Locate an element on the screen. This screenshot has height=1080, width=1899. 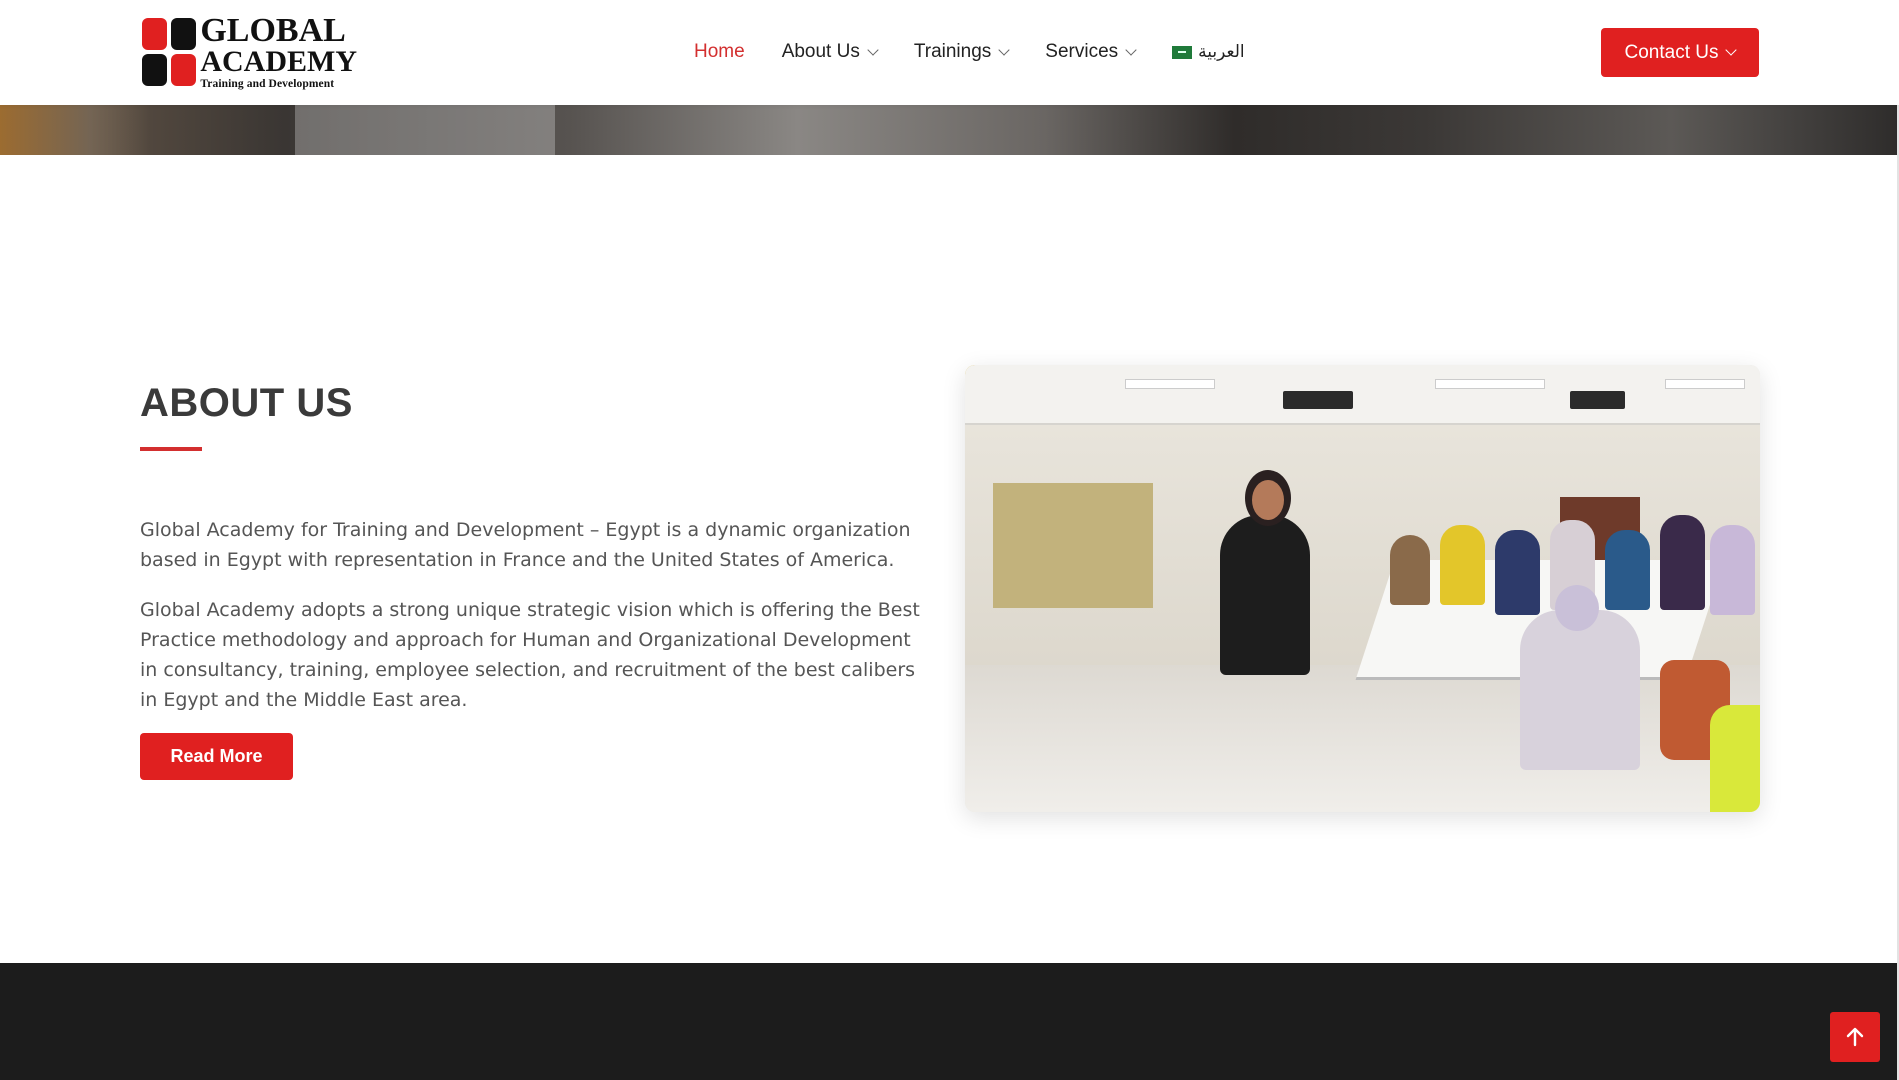
logo-mark-icon is located at coordinates (169, 52).